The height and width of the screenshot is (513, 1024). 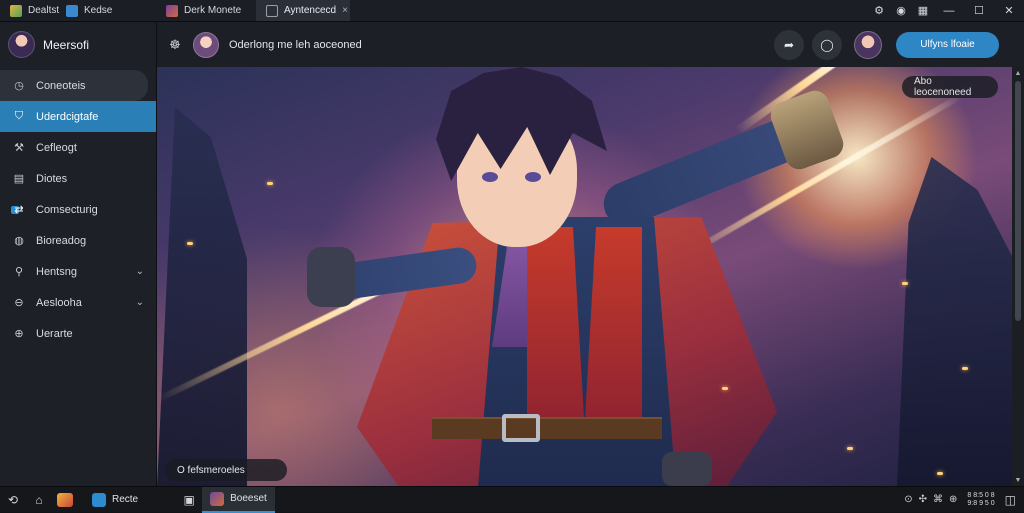 What do you see at coordinates (248, 498) in the screenshot?
I see `taskbar-app-label: Boeeset` at bounding box center [248, 498].